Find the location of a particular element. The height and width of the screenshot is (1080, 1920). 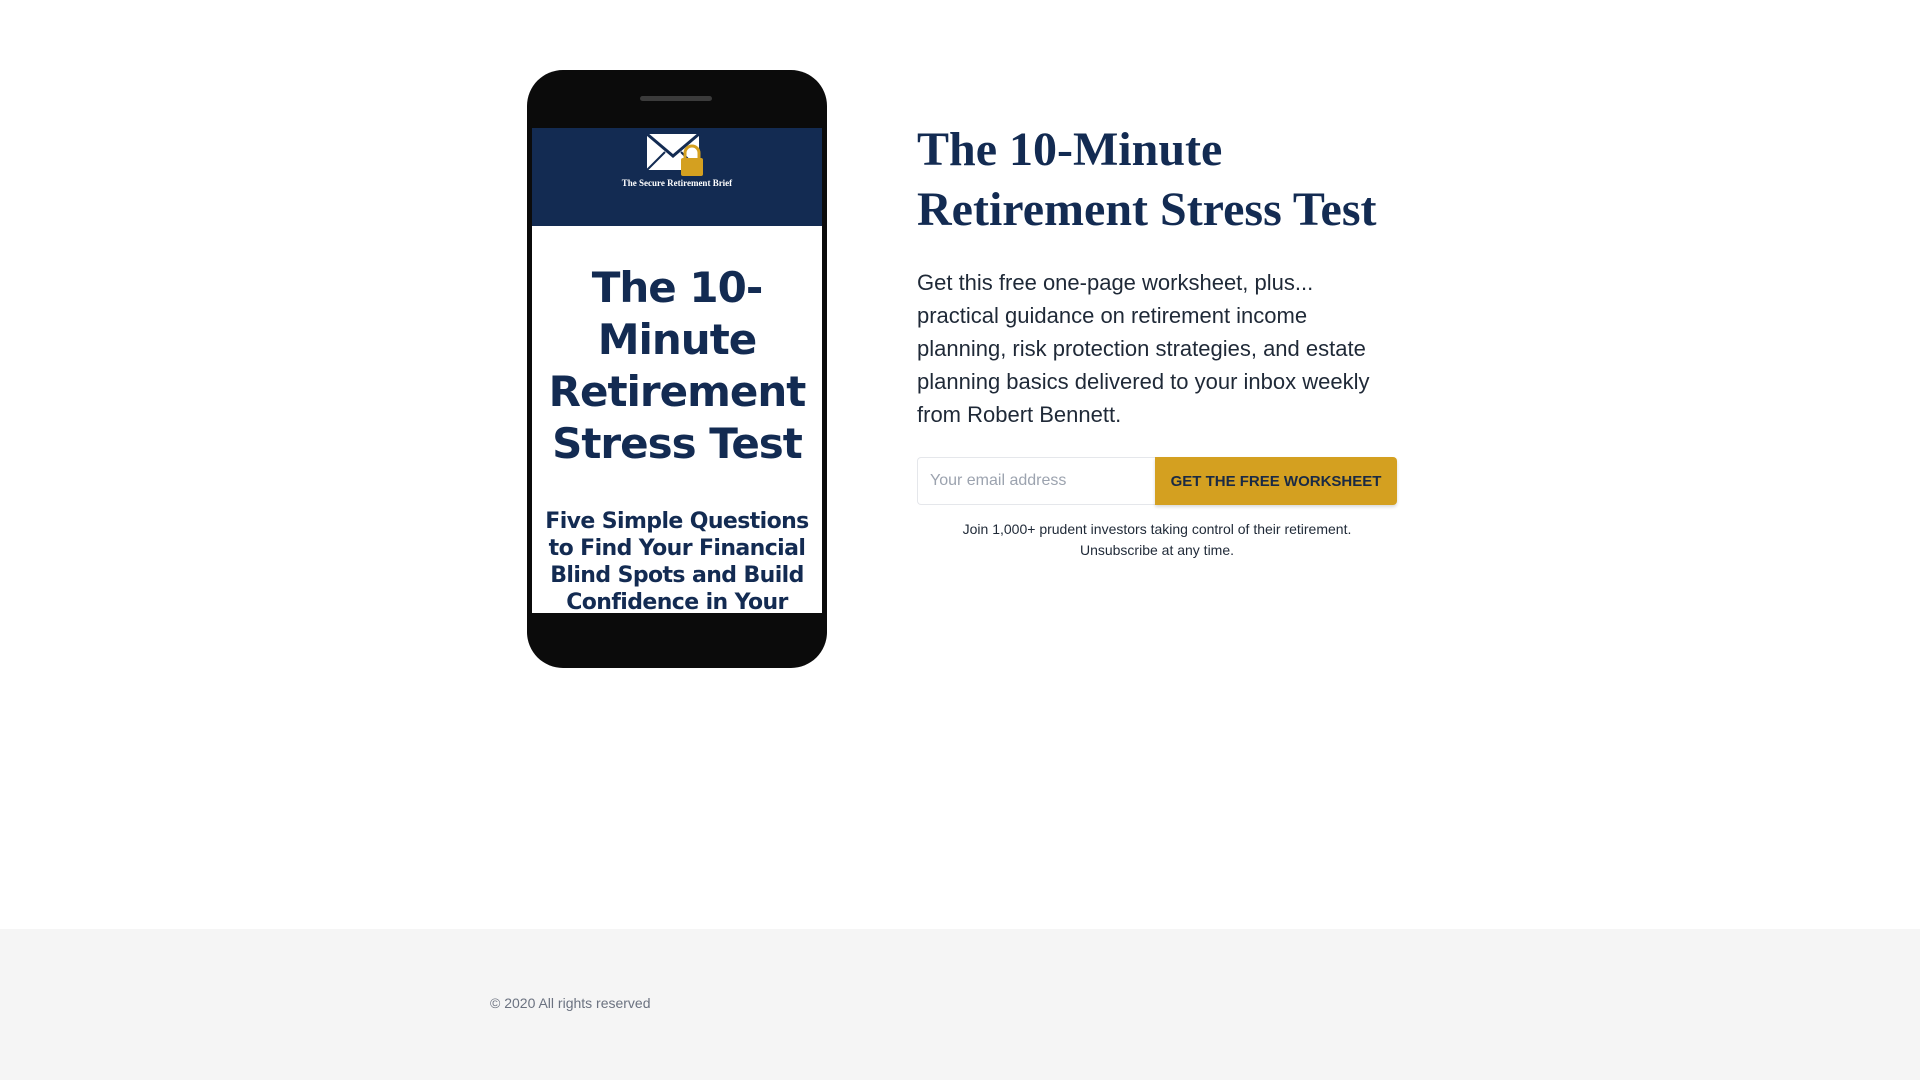

cover-header: The Secure Retirement Brief is located at coordinates (677, 177).